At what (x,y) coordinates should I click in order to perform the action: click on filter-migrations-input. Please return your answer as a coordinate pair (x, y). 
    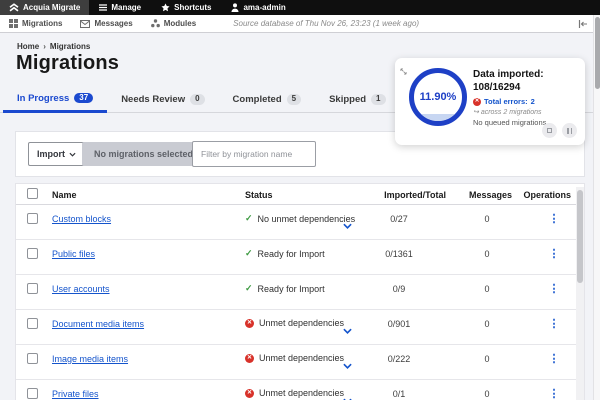
    Looking at the image, I should click on (254, 154).